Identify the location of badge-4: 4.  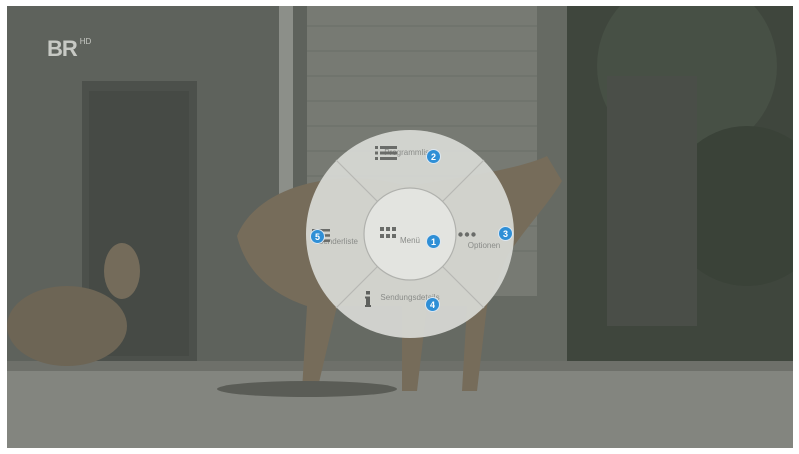
(432, 304).